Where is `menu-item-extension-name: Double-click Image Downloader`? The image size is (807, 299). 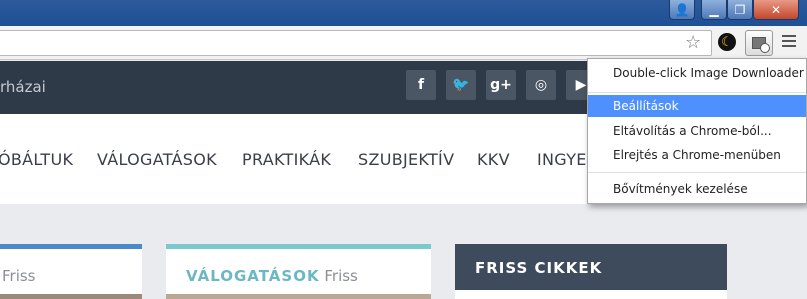 menu-item-extension-name: Double-click Image Downloader is located at coordinates (697, 73).